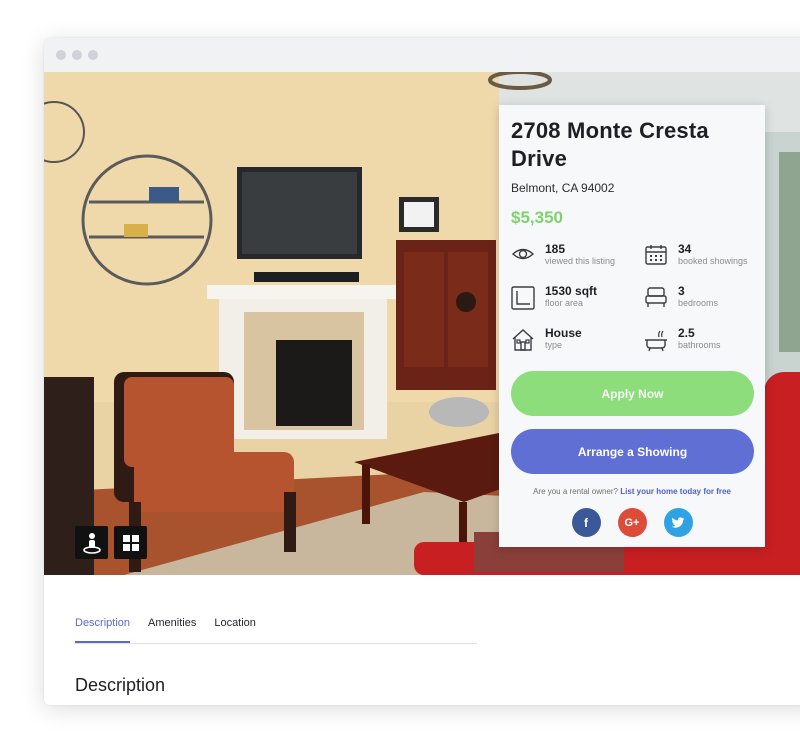 The image size is (800, 741). Describe the element at coordinates (537, 217) in the screenshot. I see `listing-price: $5,350` at that location.